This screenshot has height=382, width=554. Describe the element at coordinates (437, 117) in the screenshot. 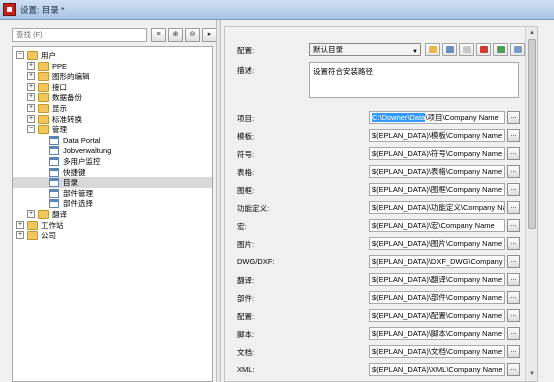

I see `path-input: C:\Downer\Data\项目\Company Name` at that location.